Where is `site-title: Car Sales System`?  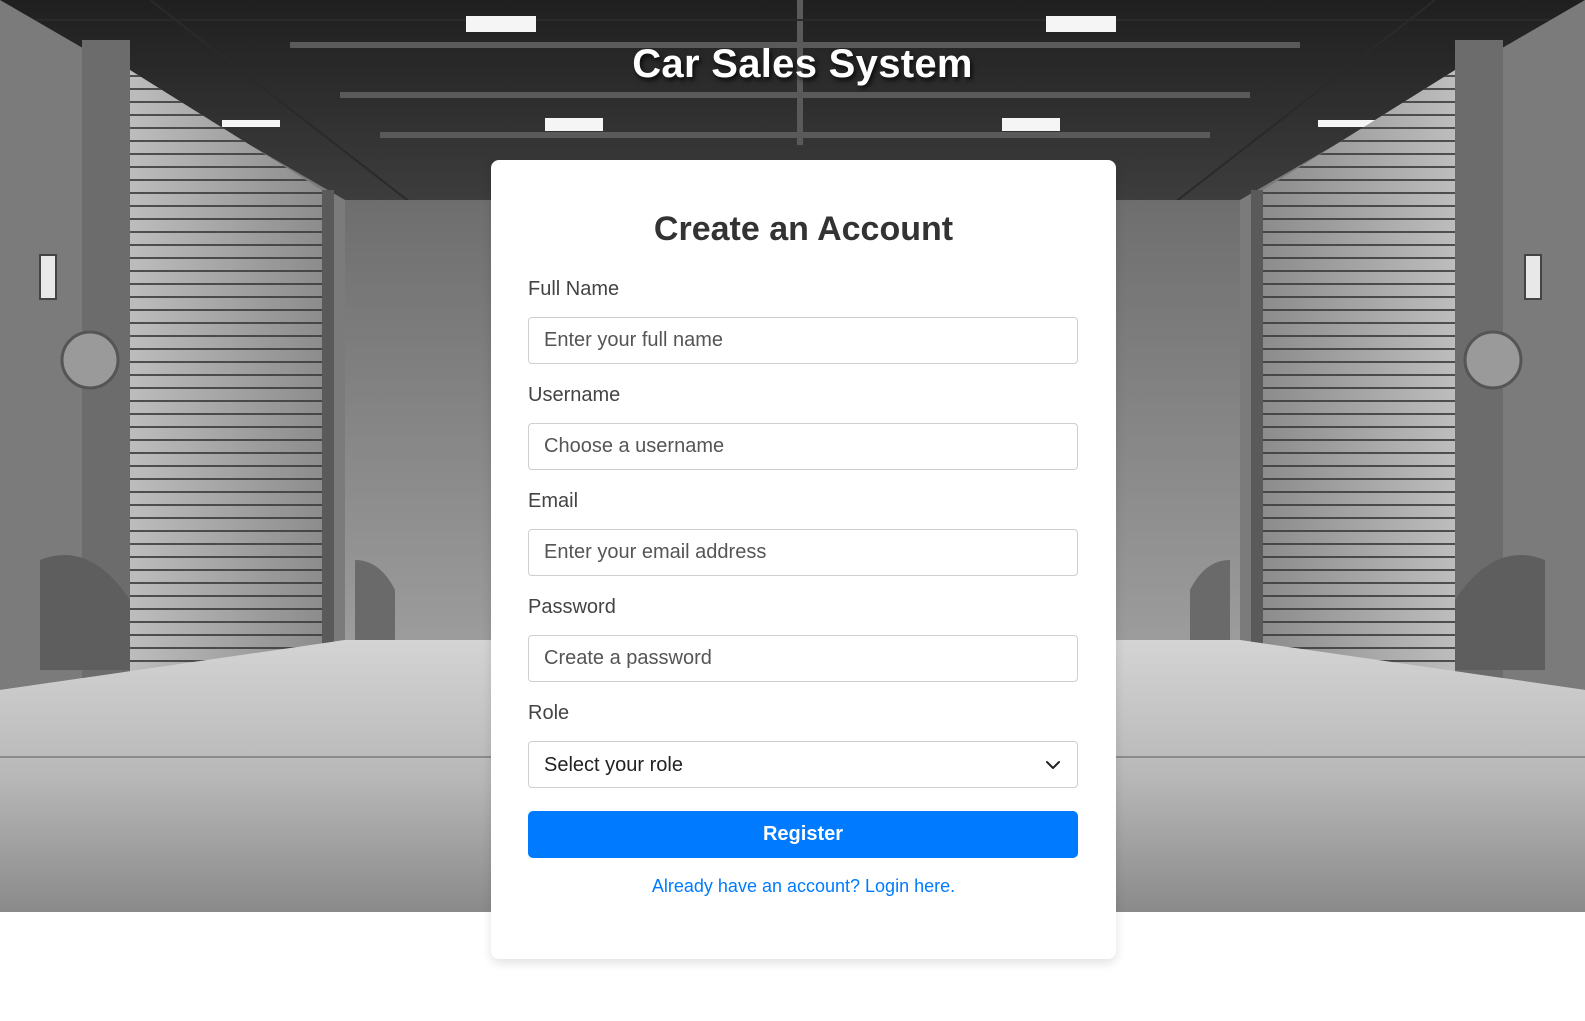 site-title: Car Sales System is located at coordinates (802, 64).